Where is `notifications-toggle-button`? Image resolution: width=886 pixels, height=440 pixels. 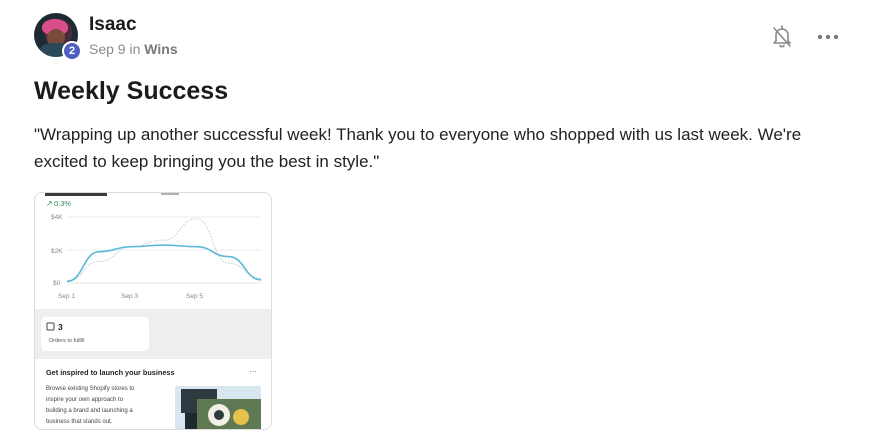
notifications-toggle-button is located at coordinates (782, 37).